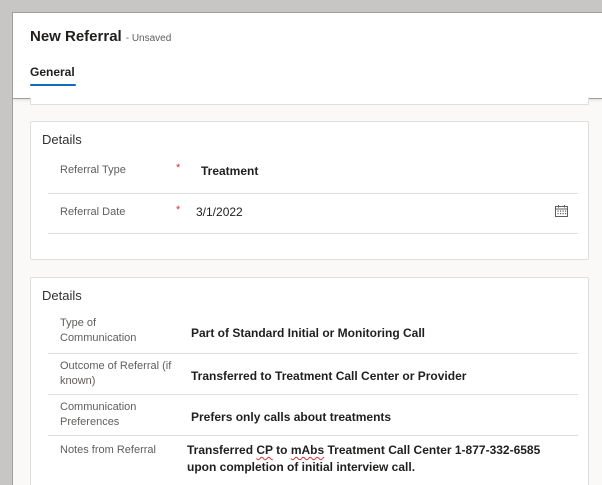  Describe the element at coordinates (291, 417) in the screenshot. I see `communication-preferences-value: Prefers only calls about treatments` at that location.